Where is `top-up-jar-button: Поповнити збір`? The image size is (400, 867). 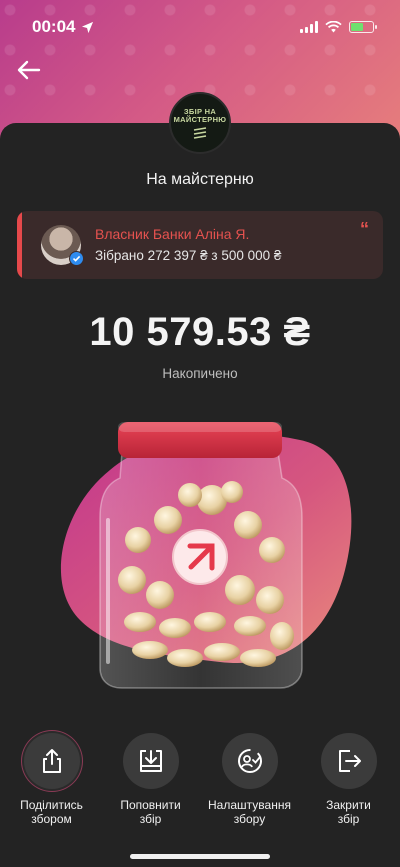
top-up-jar-button: Поповнити збір is located at coordinates (151, 783).